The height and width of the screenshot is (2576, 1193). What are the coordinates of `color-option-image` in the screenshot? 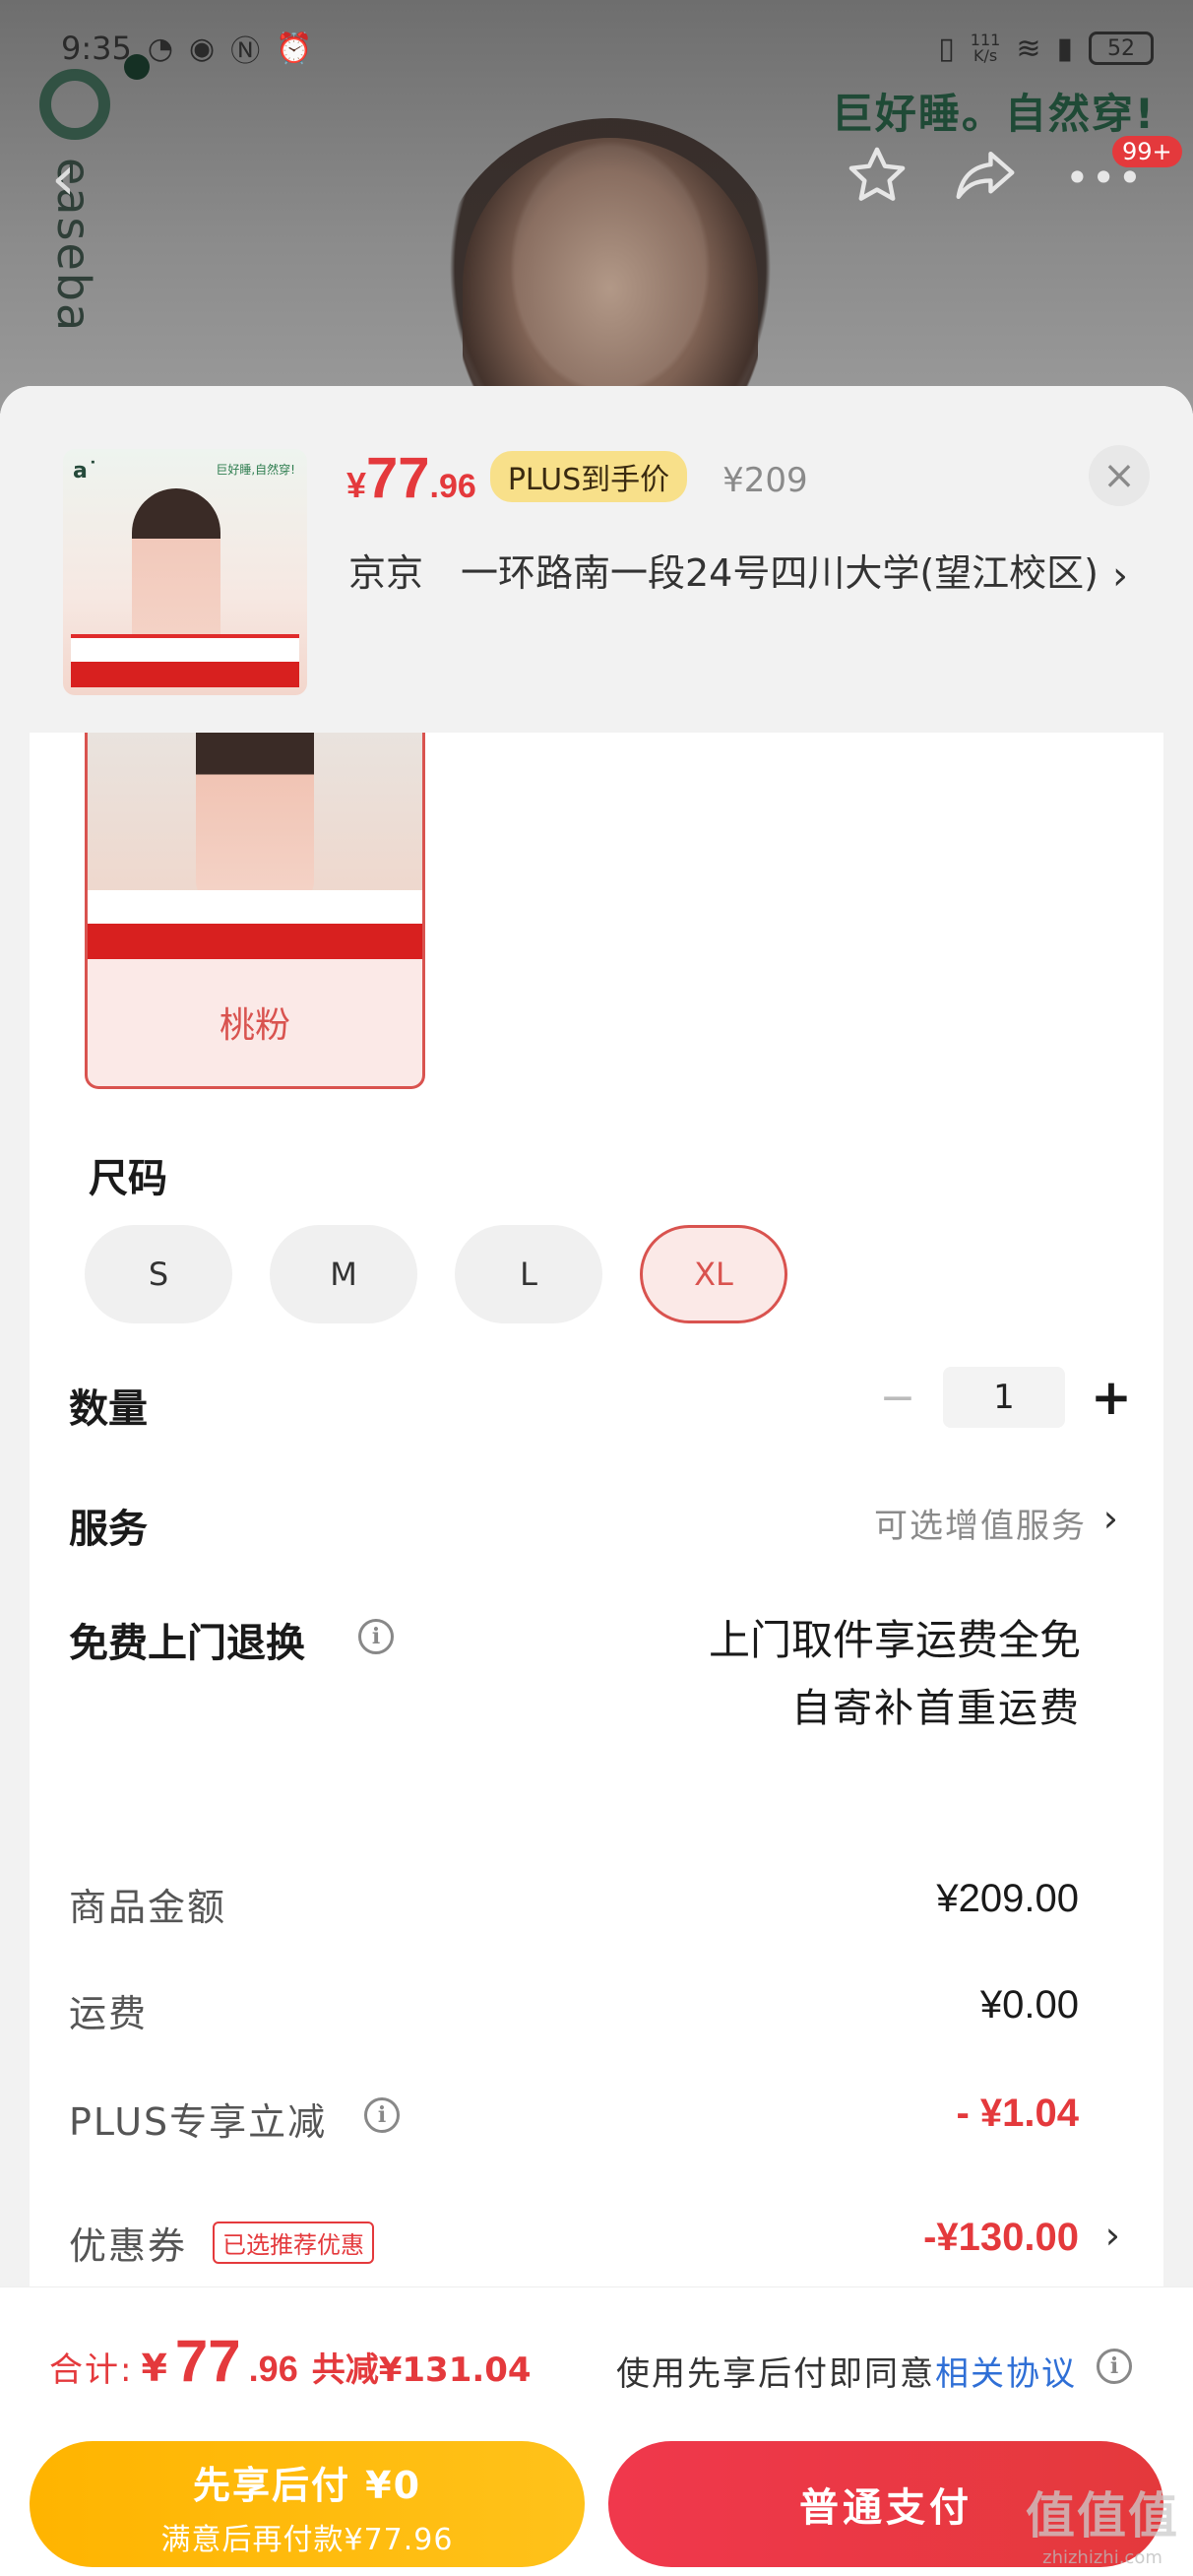 It's located at (255, 846).